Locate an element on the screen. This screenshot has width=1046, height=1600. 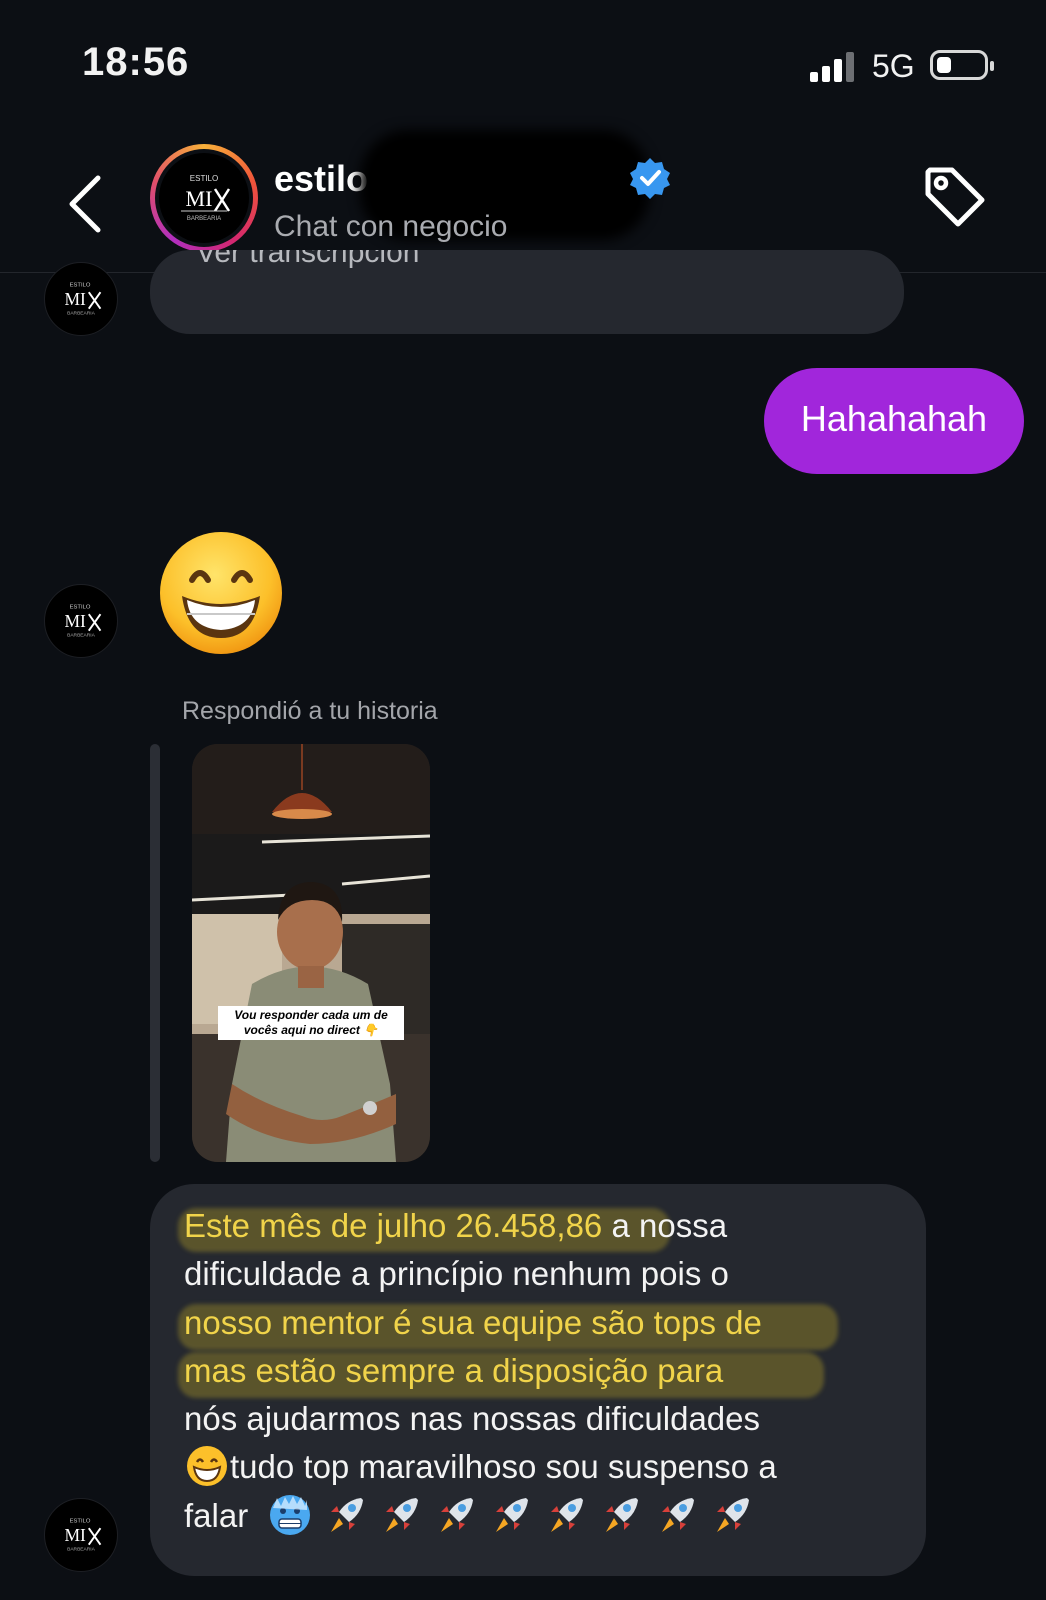
network-label: 5G is located at coordinates (893, 66).